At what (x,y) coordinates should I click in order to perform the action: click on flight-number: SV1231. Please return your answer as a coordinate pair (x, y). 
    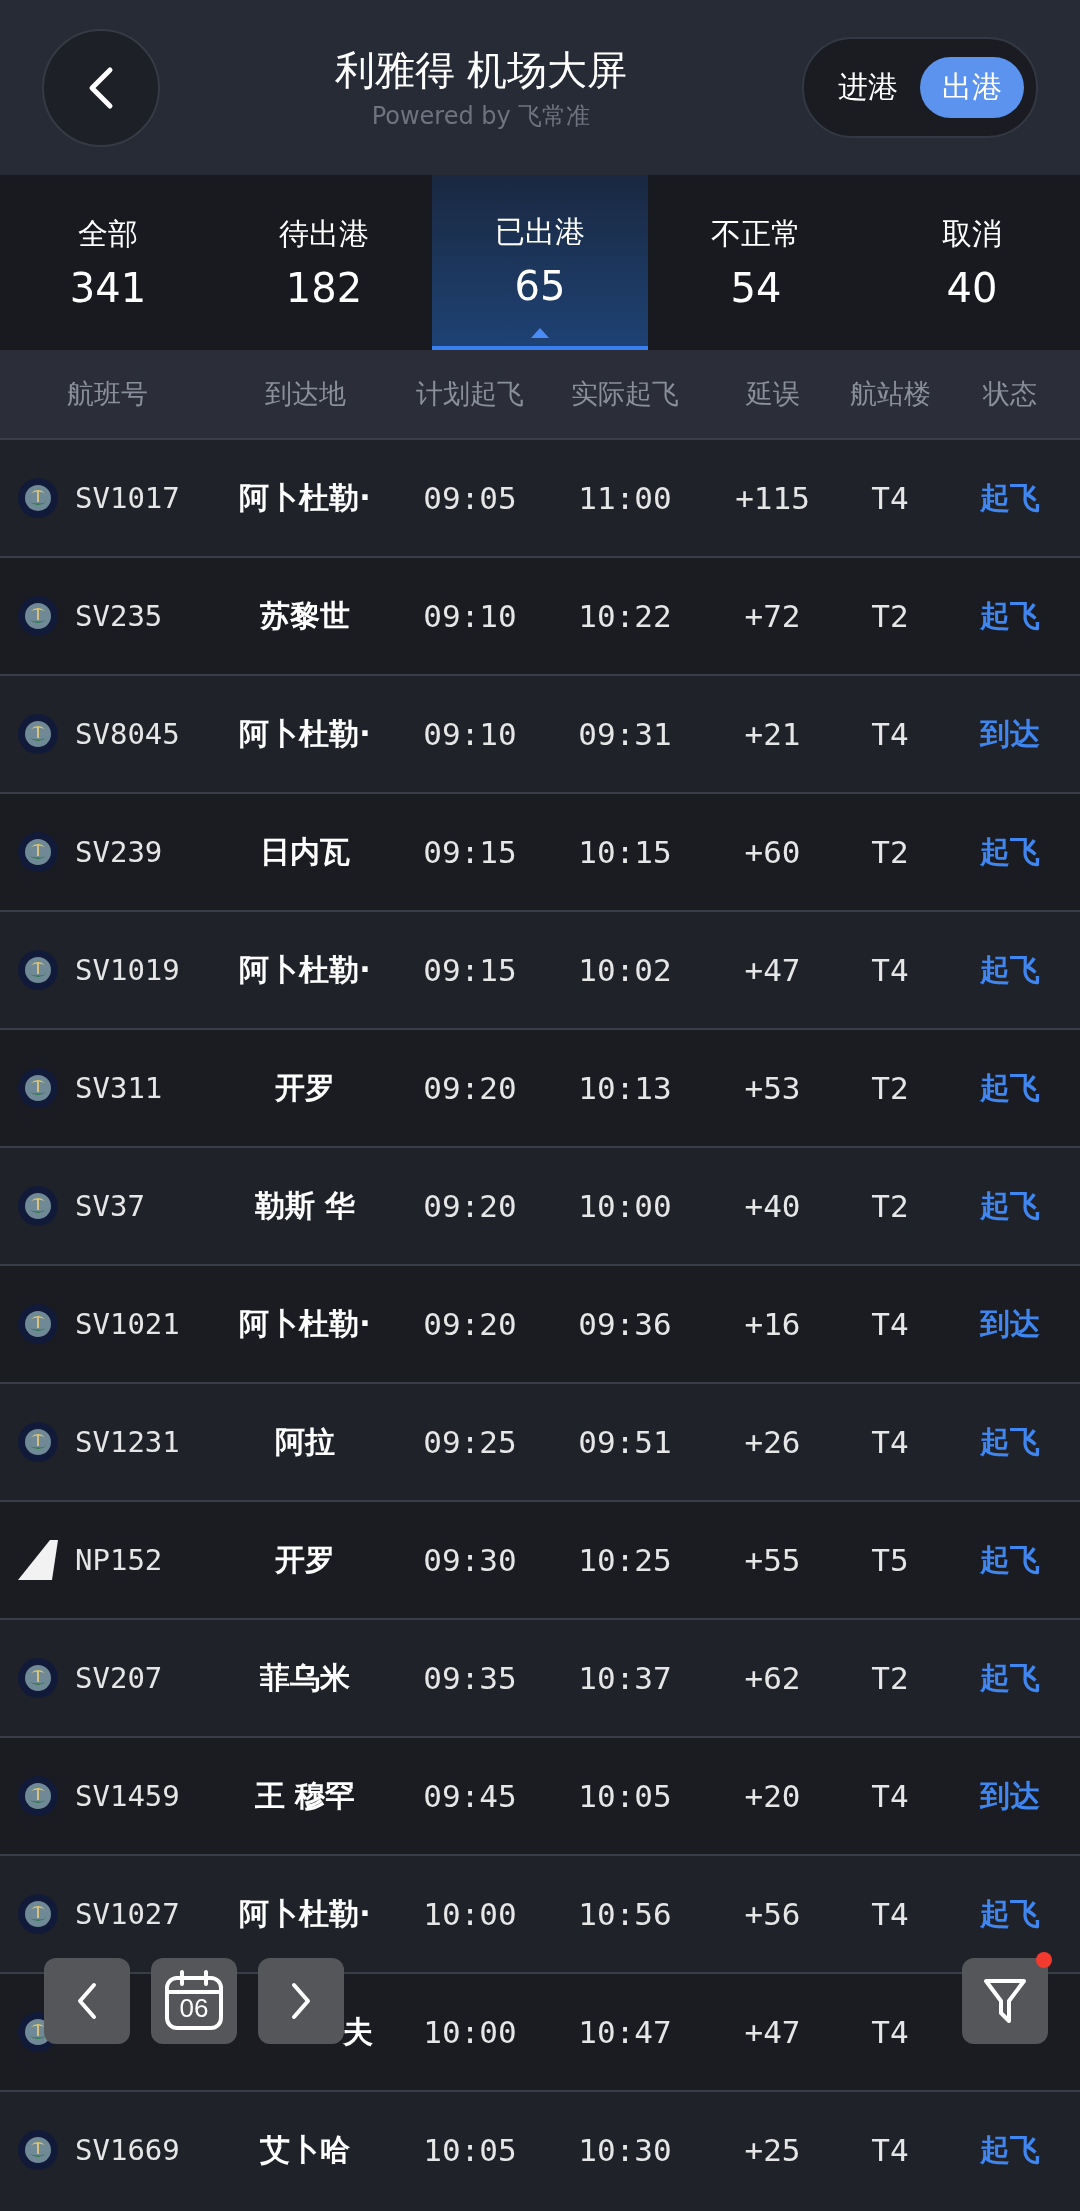
    Looking at the image, I should click on (128, 1442).